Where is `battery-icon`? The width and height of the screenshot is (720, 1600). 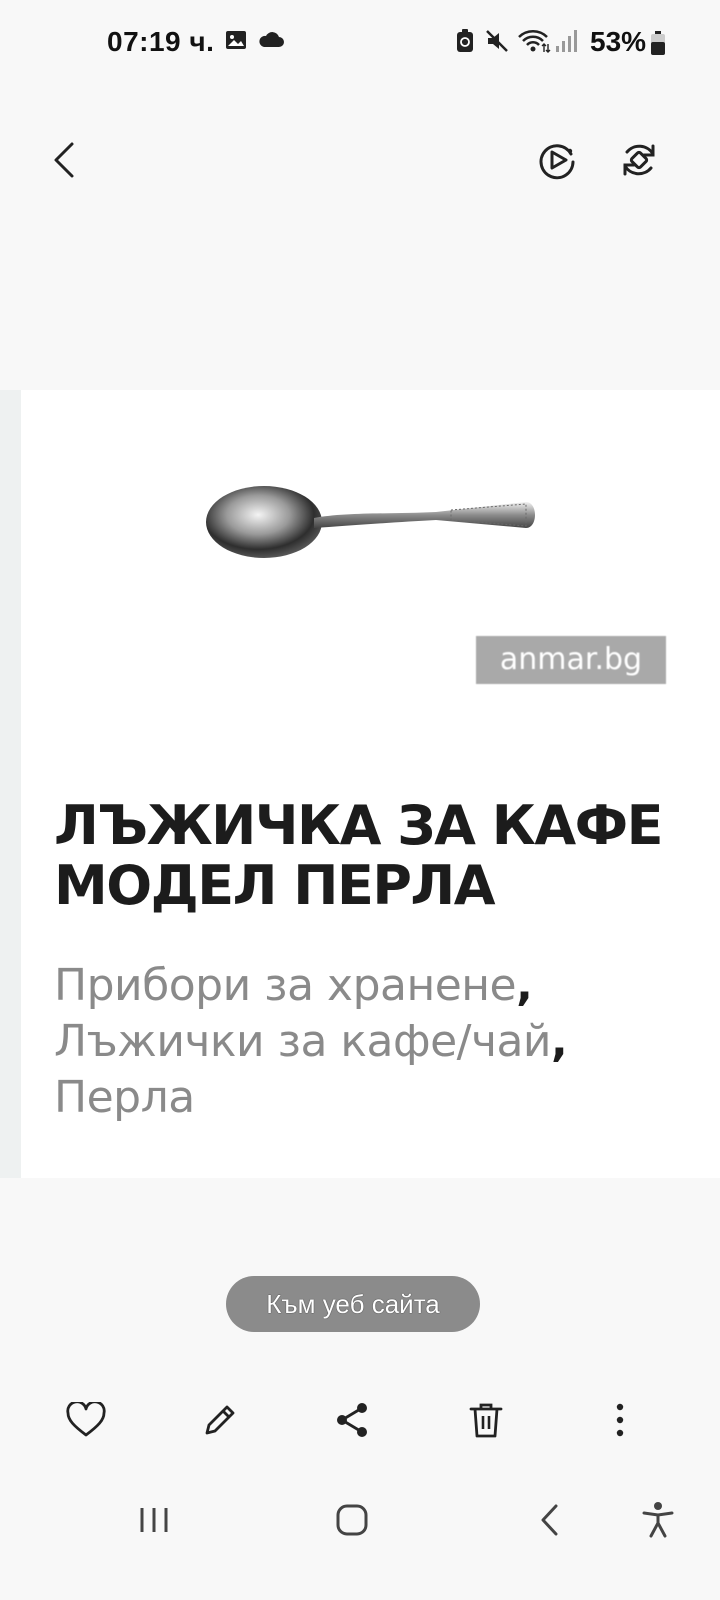
battery-icon is located at coordinates (658, 45).